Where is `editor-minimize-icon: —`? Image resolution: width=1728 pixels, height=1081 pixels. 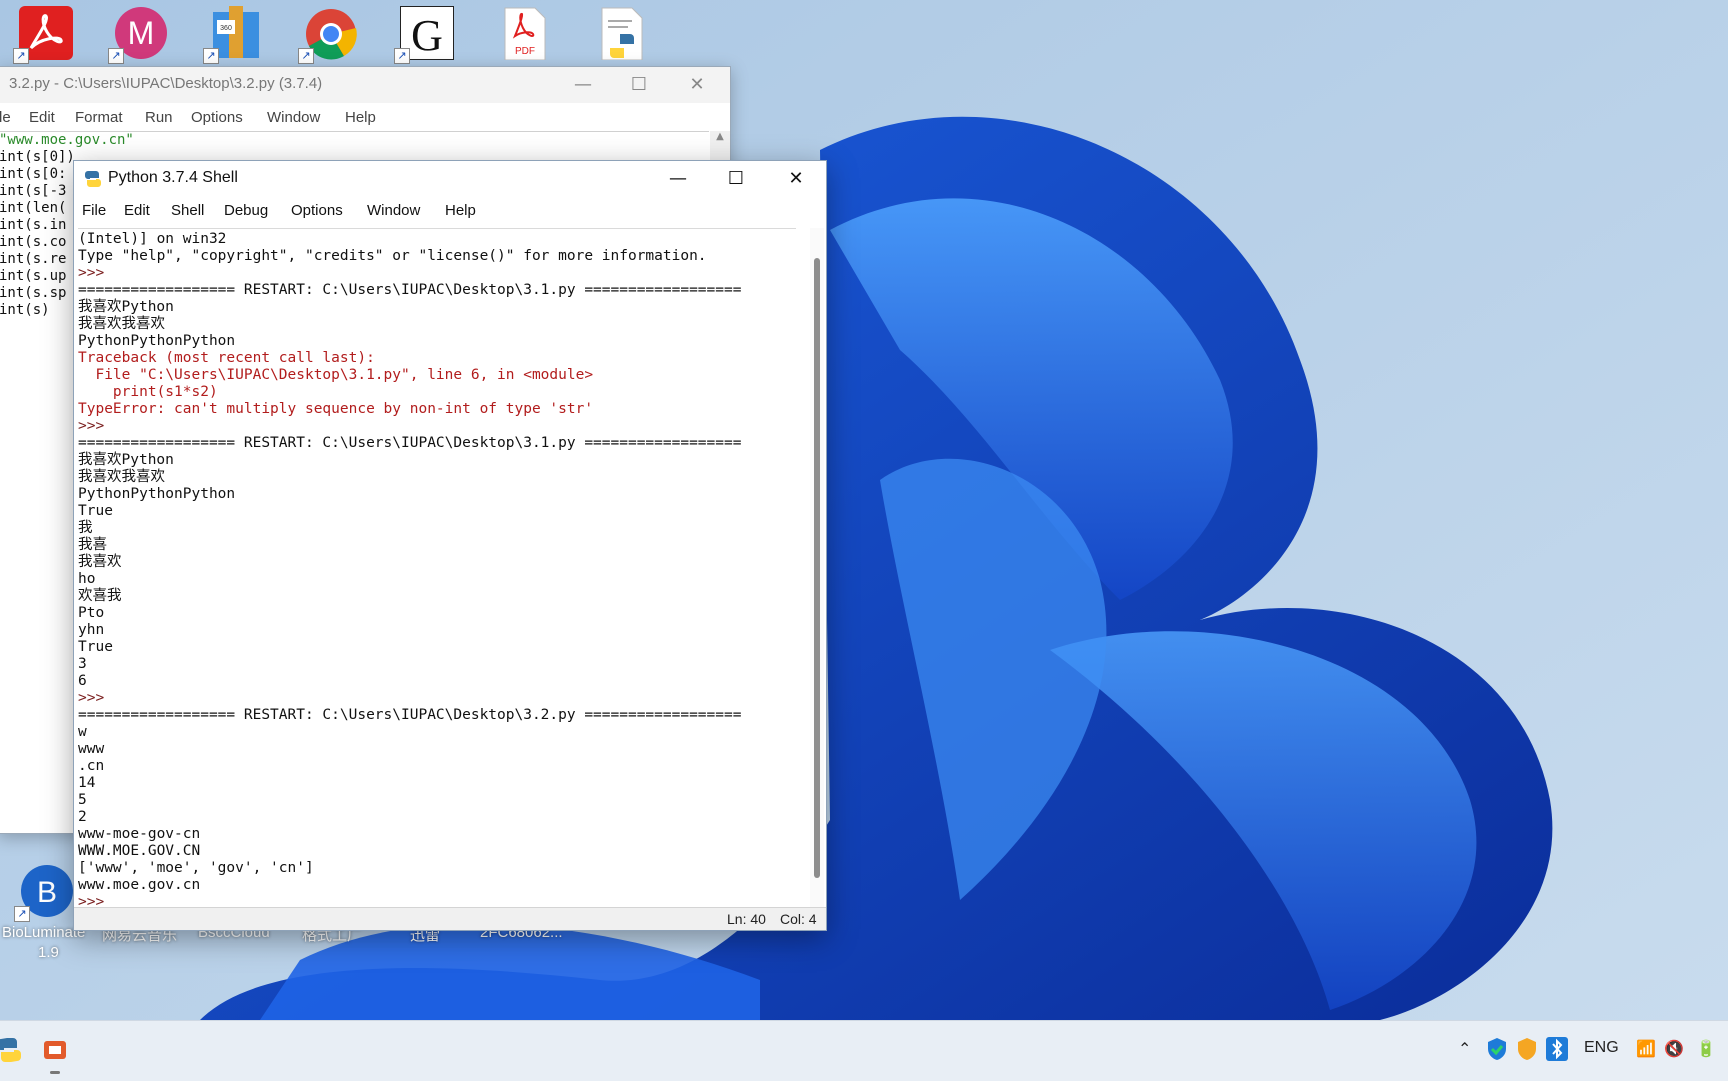
editor-minimize-icon: — is located at coordinates (583, 85).